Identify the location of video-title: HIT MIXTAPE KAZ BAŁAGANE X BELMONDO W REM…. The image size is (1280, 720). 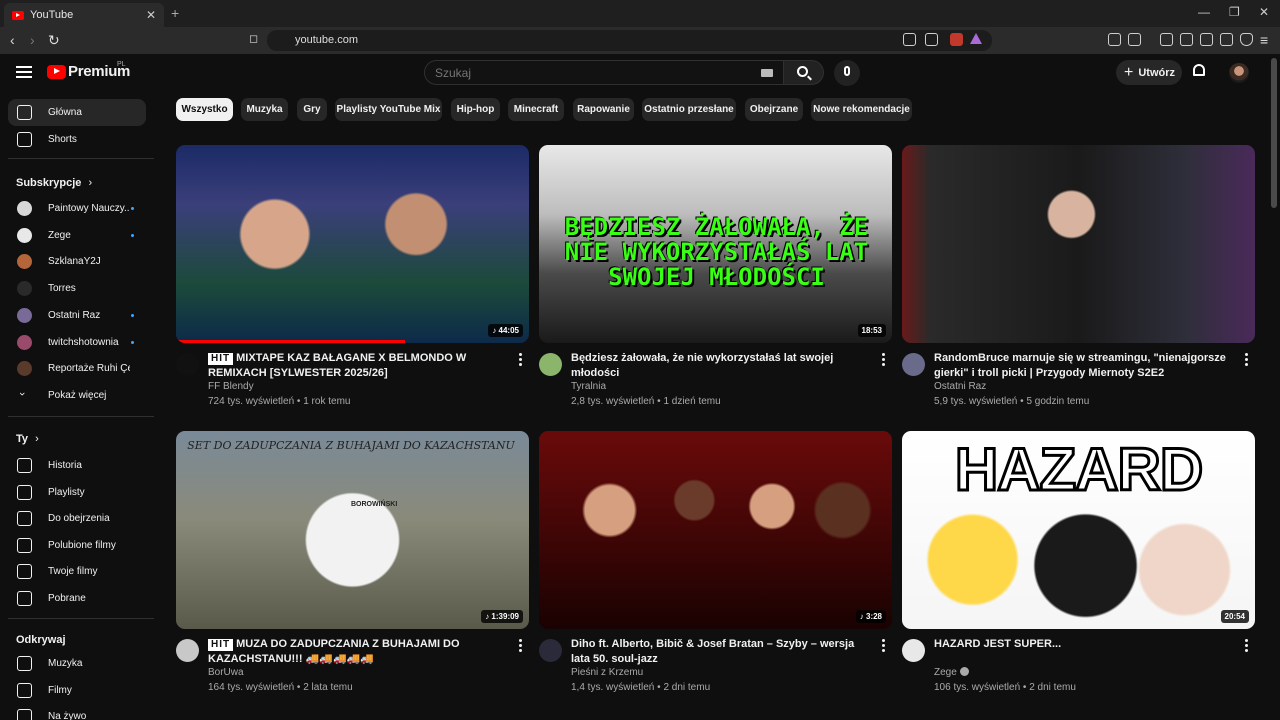
(358, 366).